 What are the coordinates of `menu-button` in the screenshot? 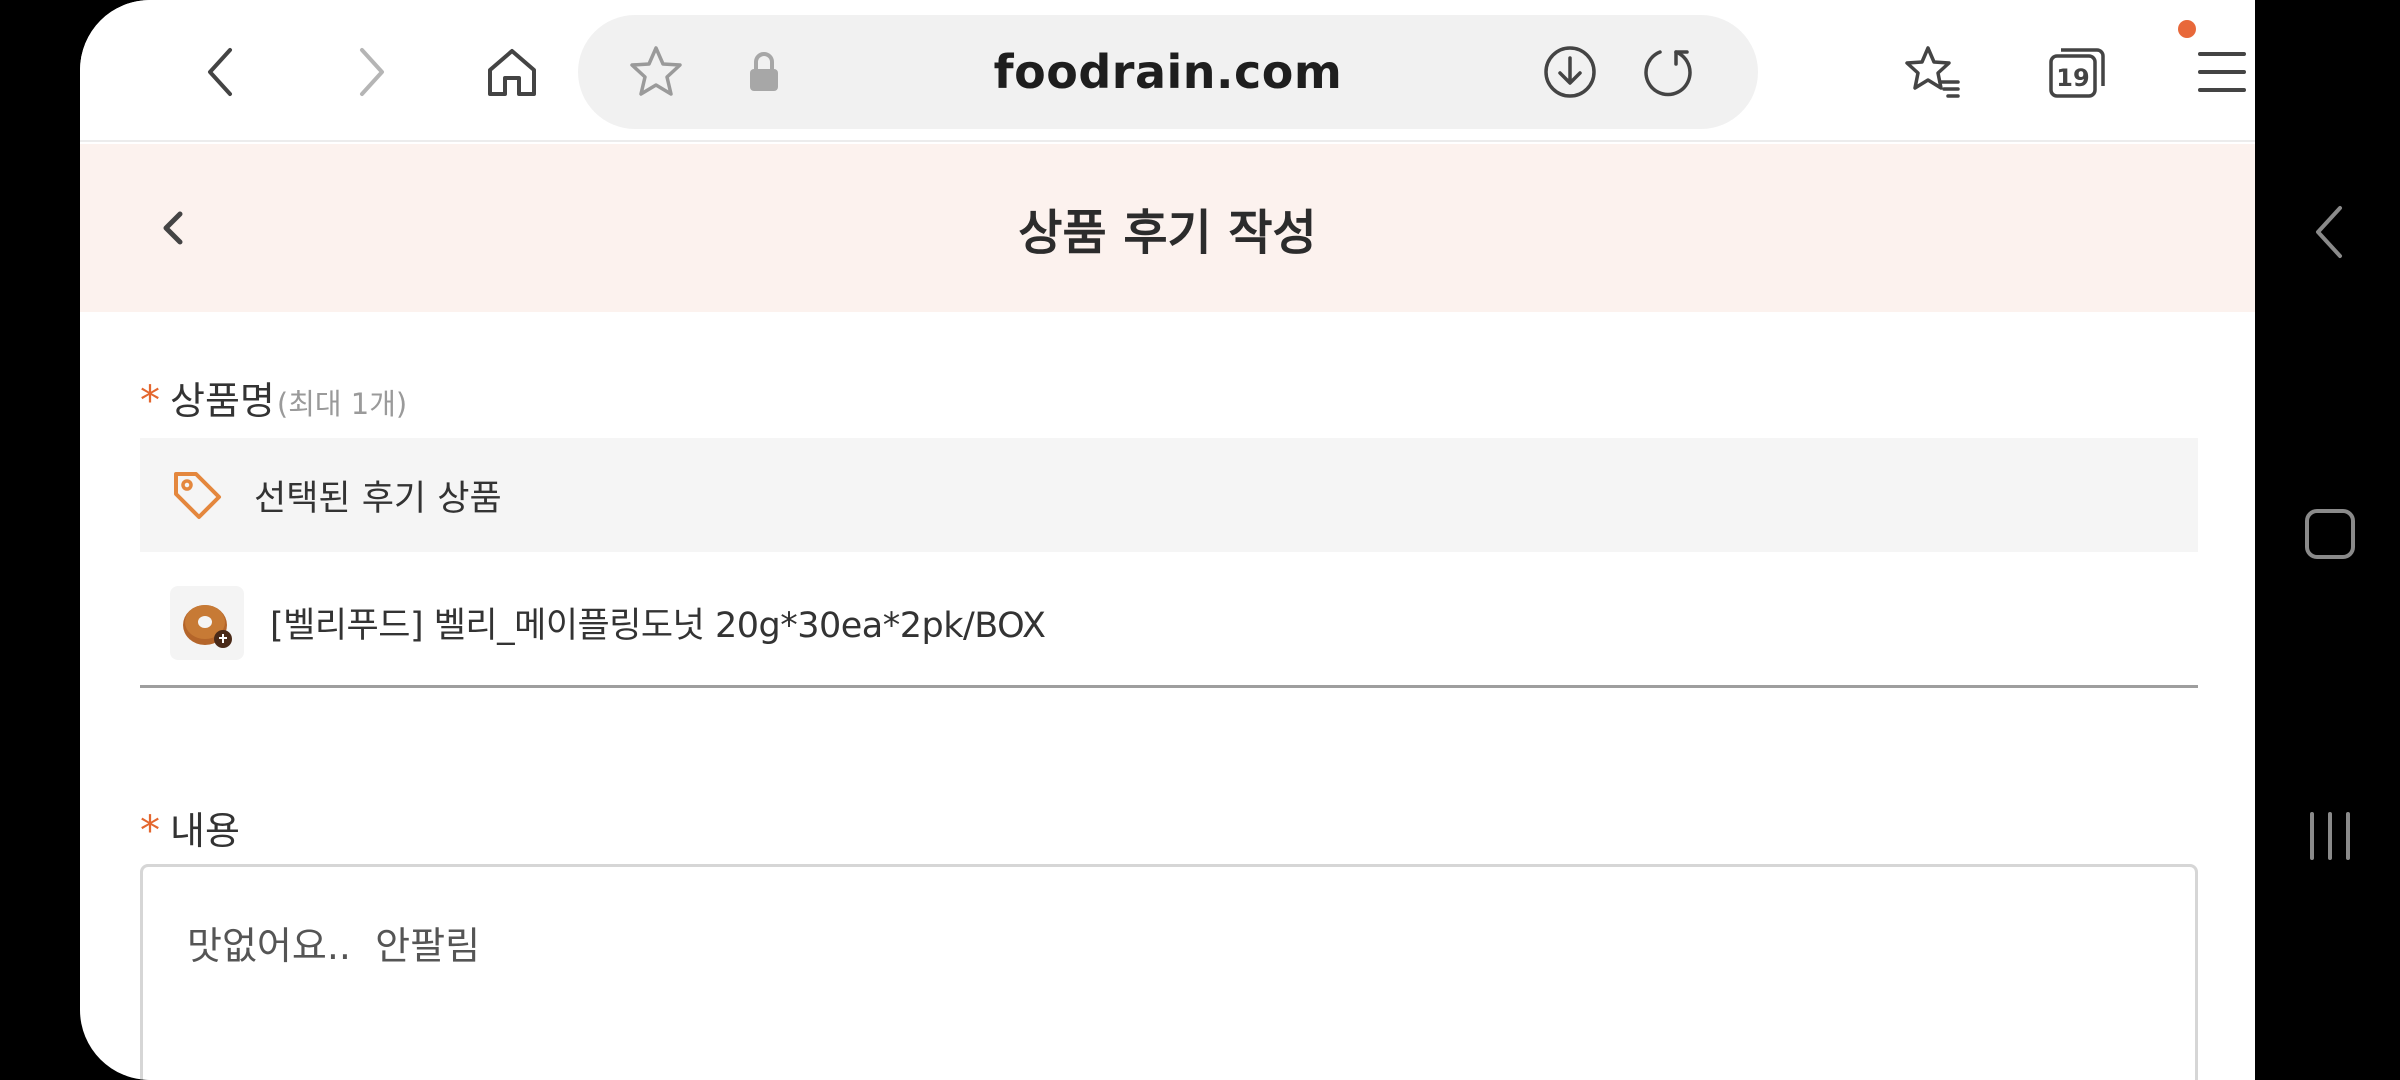 It's located at (2217, 72).